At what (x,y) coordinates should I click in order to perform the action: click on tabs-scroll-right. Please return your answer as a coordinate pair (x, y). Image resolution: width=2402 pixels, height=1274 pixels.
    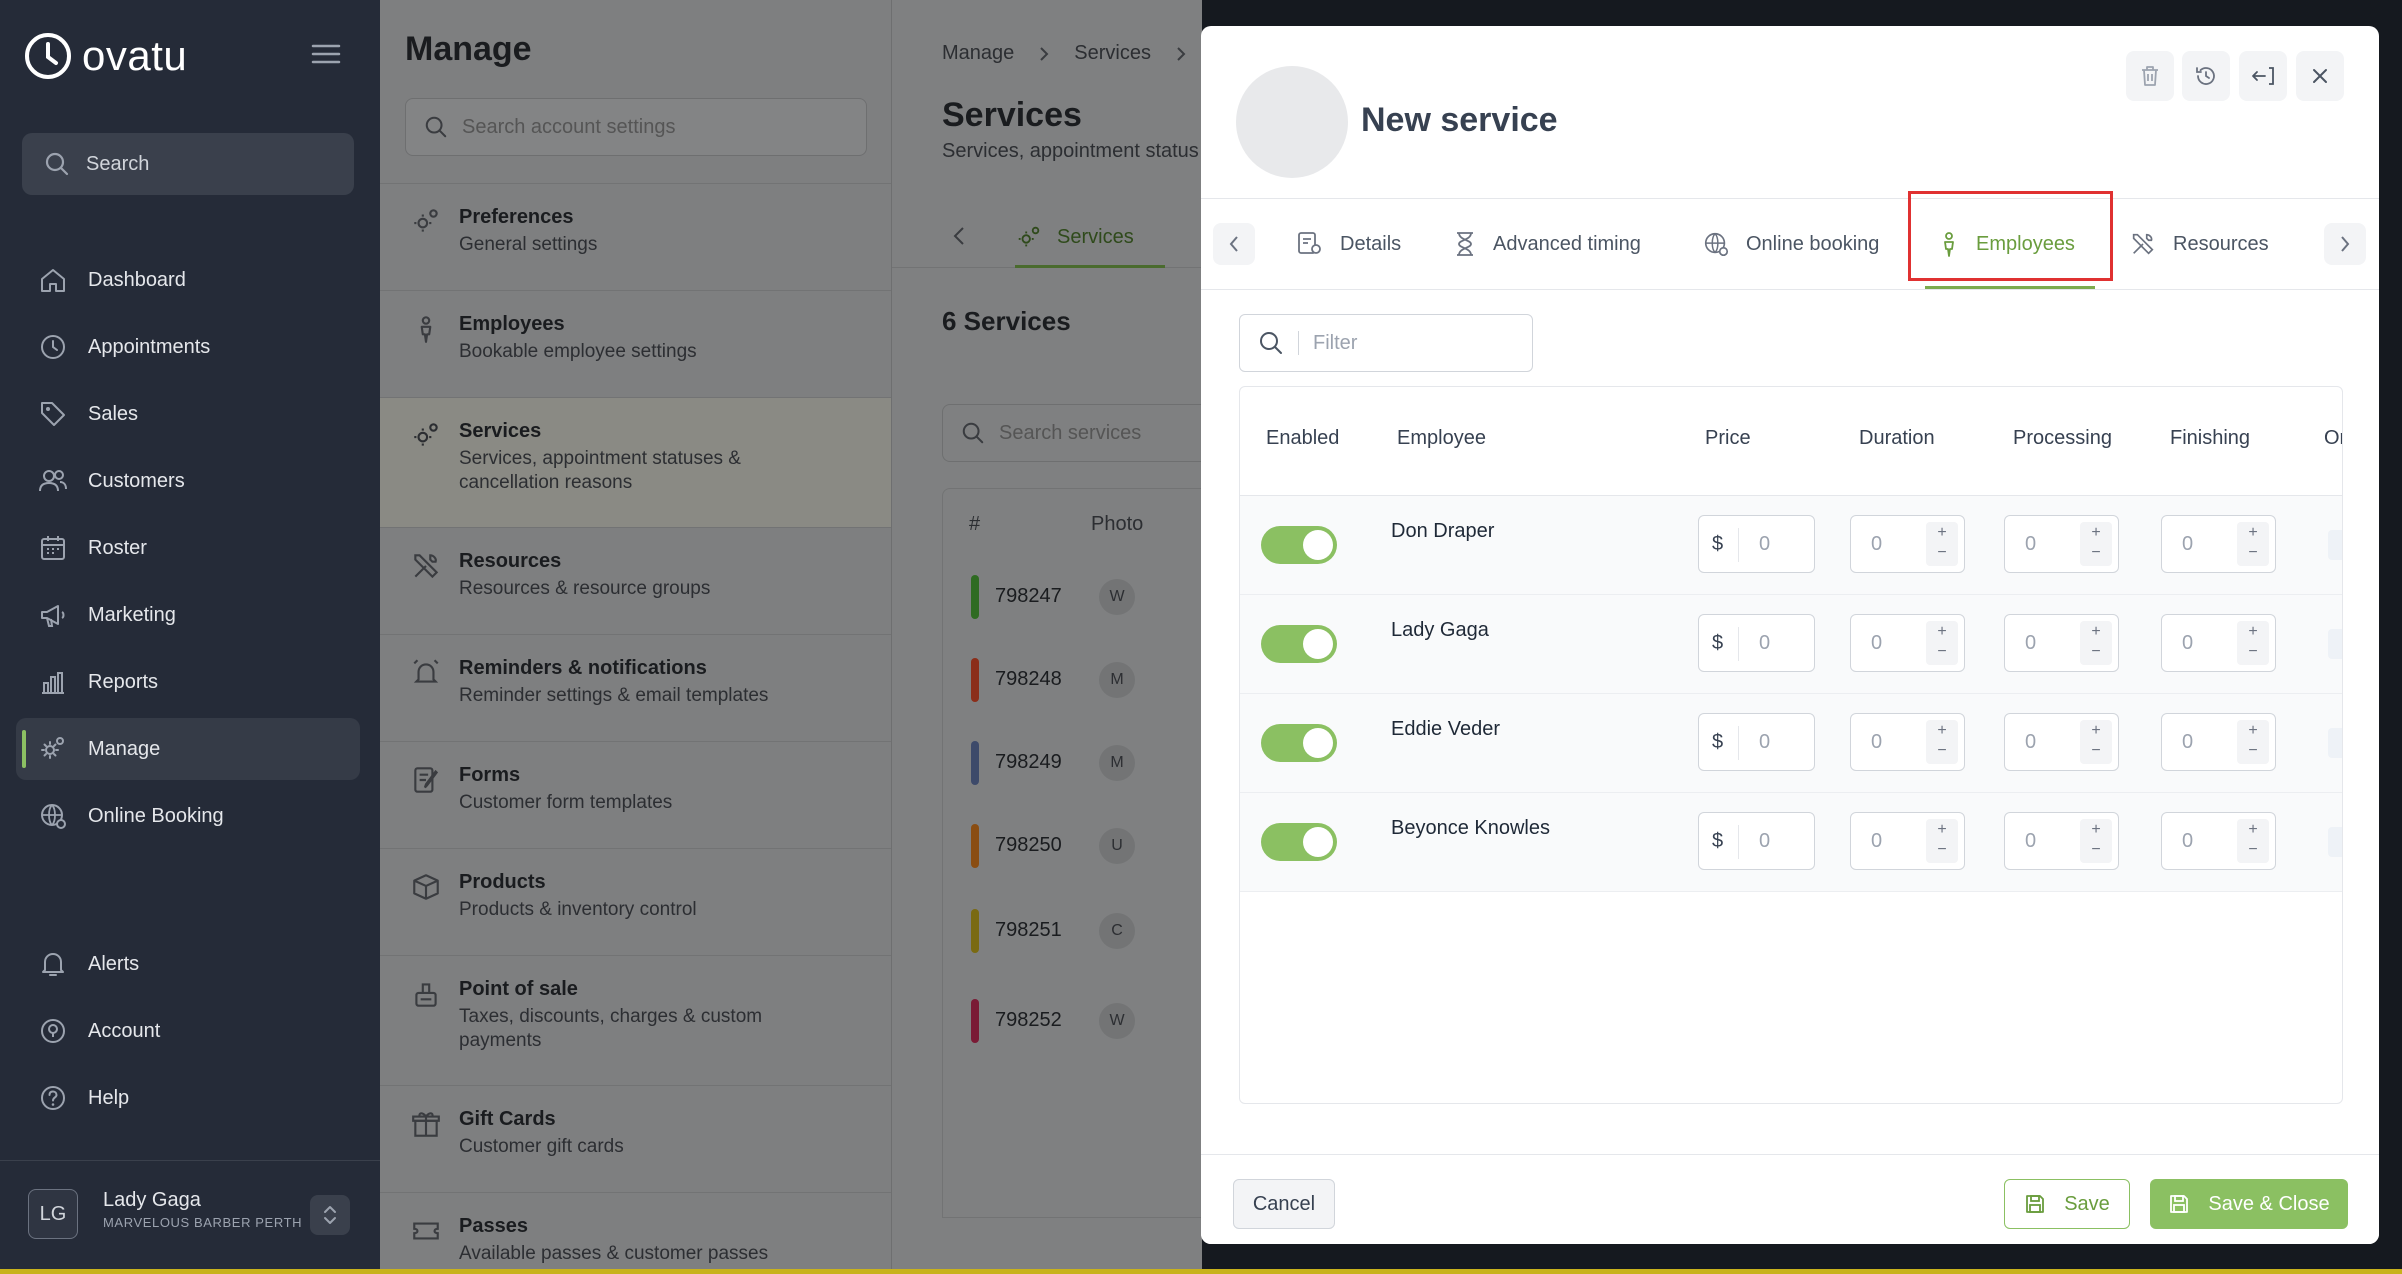
    Looking at the image, I should click on (2345, 244).